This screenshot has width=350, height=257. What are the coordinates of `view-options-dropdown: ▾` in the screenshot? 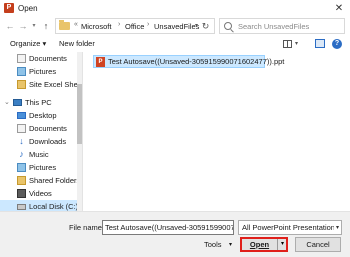 It's located at (296, 44).